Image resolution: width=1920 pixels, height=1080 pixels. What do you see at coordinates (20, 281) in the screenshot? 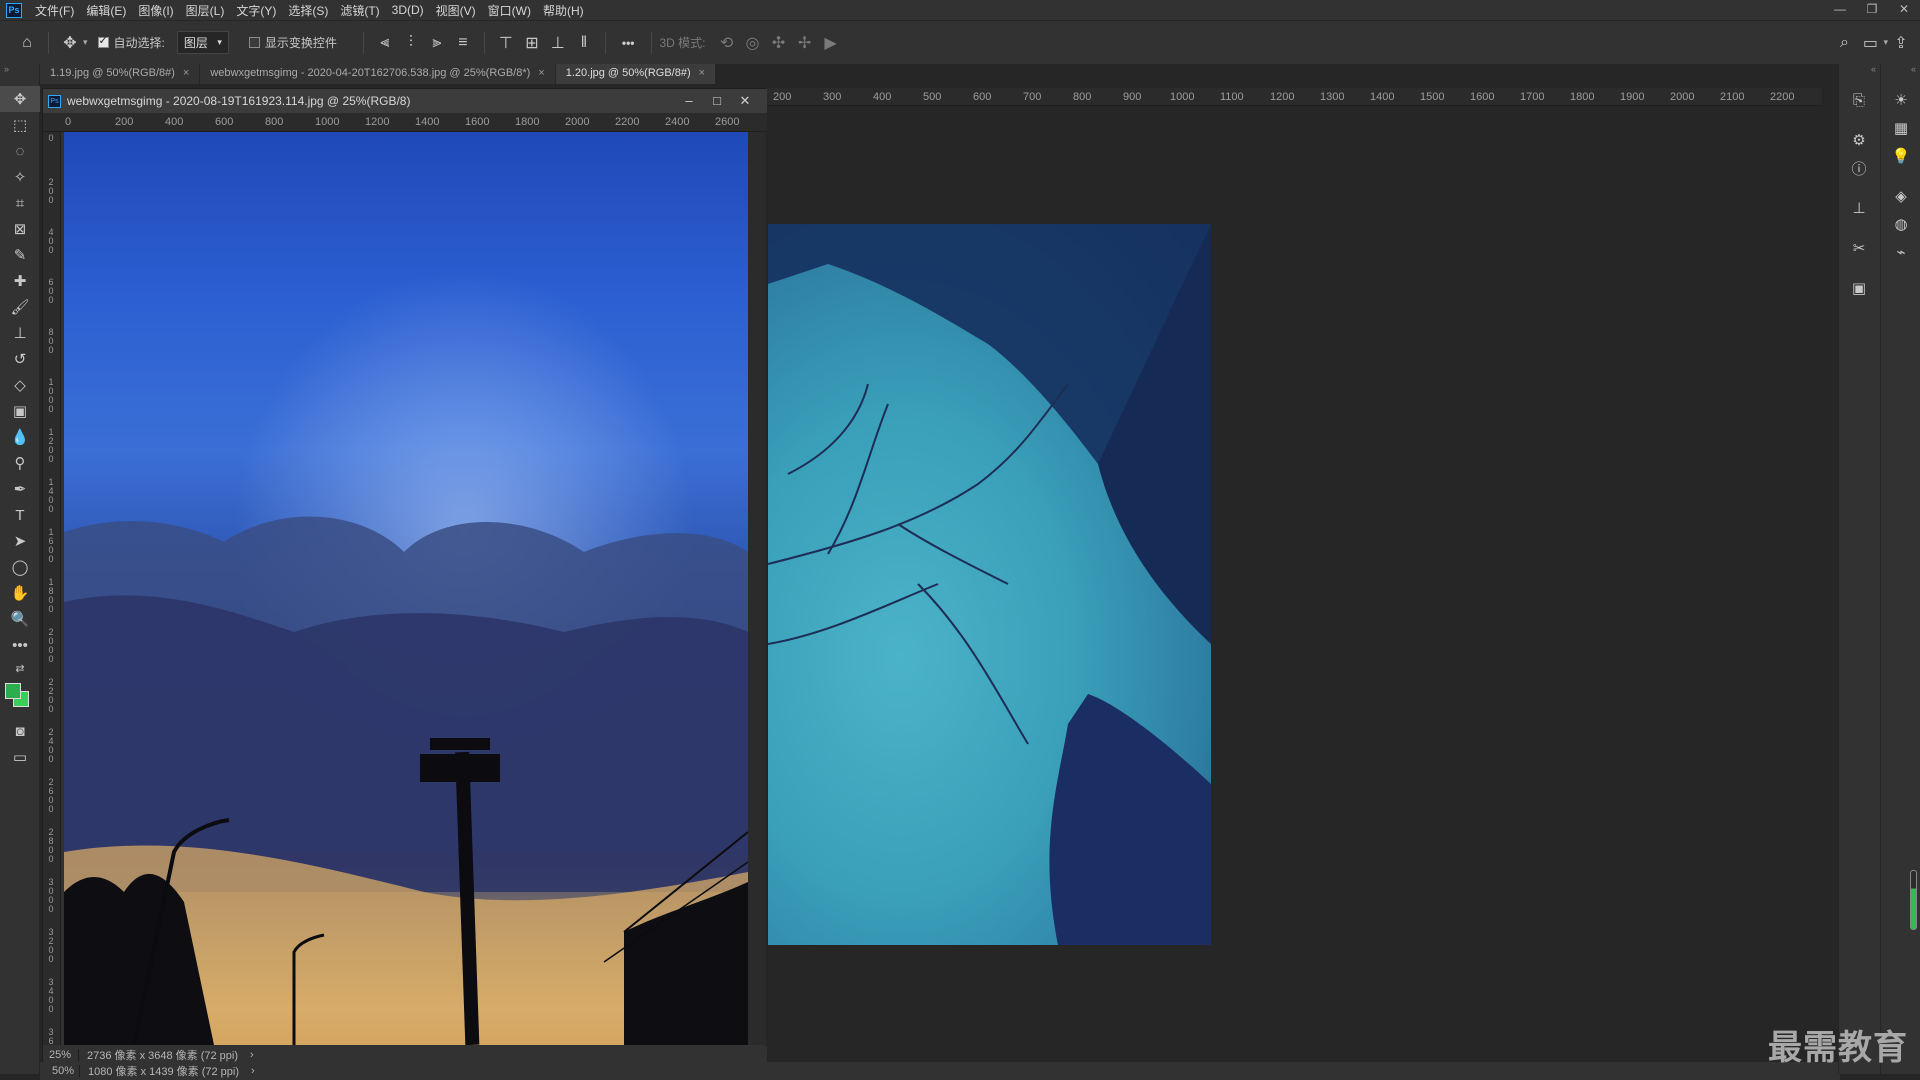
I see `healing-brush-tool-icon: ✚` at bounding box center [20, 281].